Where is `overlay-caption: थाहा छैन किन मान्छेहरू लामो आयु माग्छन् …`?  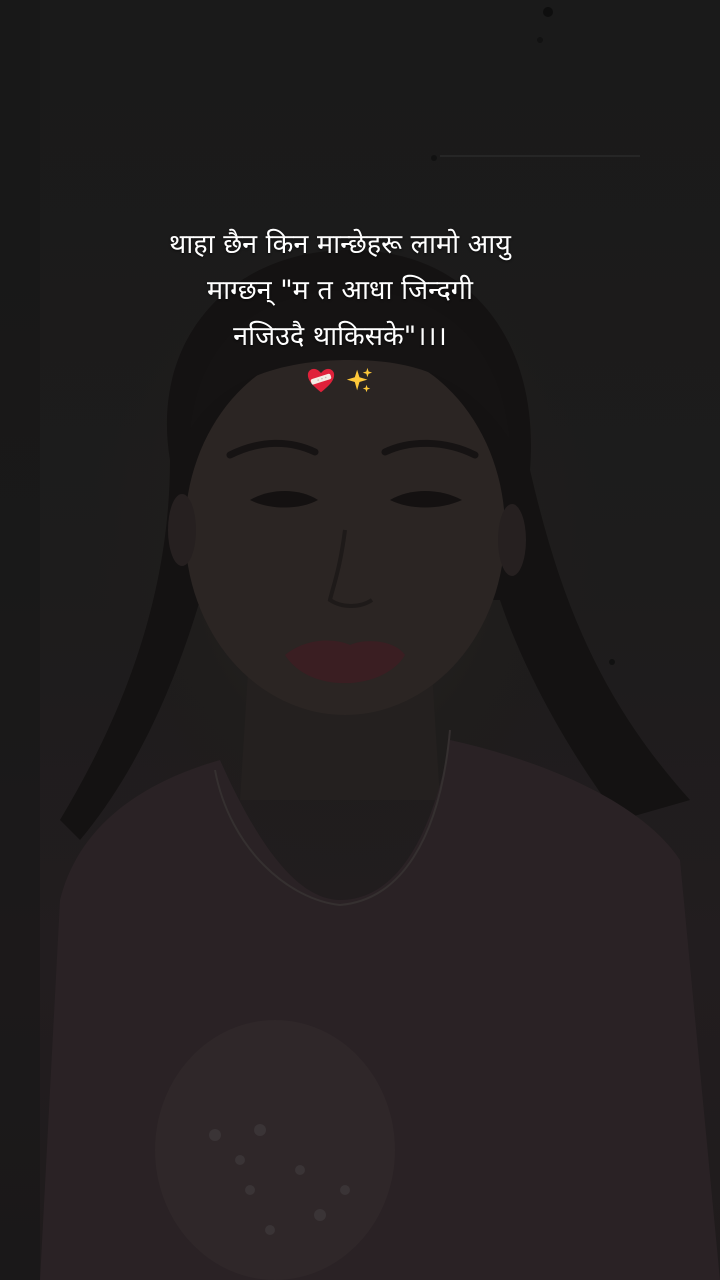
overlay-caption: थाहा छैन किन मान्छेहरू लामो आयु माग्छन् … is located at coordinates (340, 311).